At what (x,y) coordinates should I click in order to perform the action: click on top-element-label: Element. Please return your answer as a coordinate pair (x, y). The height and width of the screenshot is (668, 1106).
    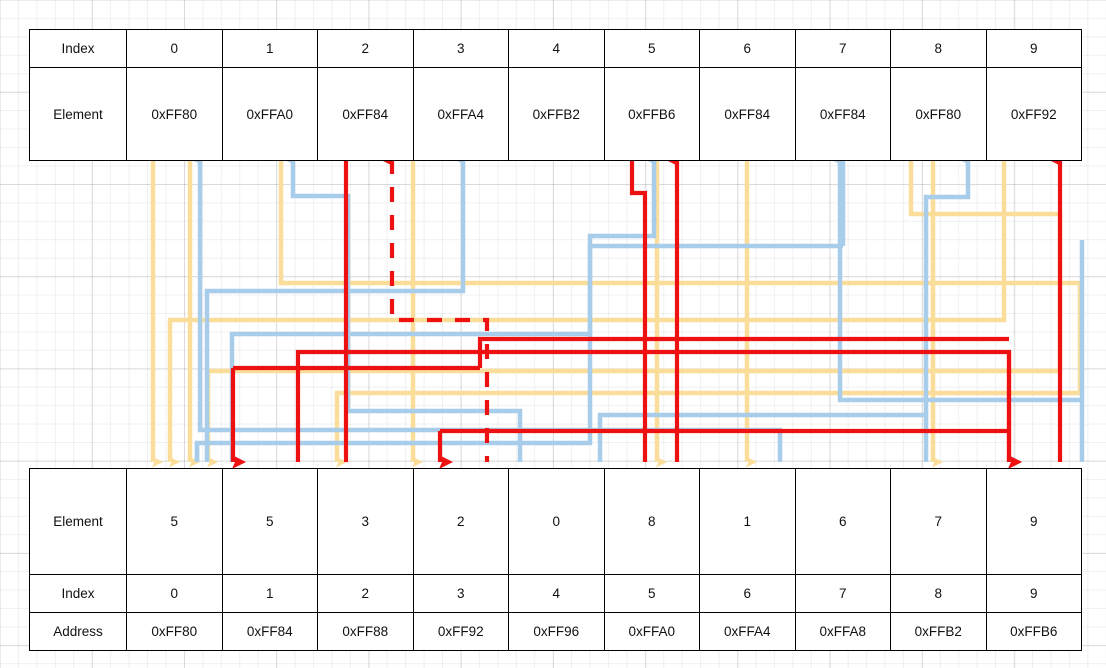
    Looking at the image, I should click on (78, 114).